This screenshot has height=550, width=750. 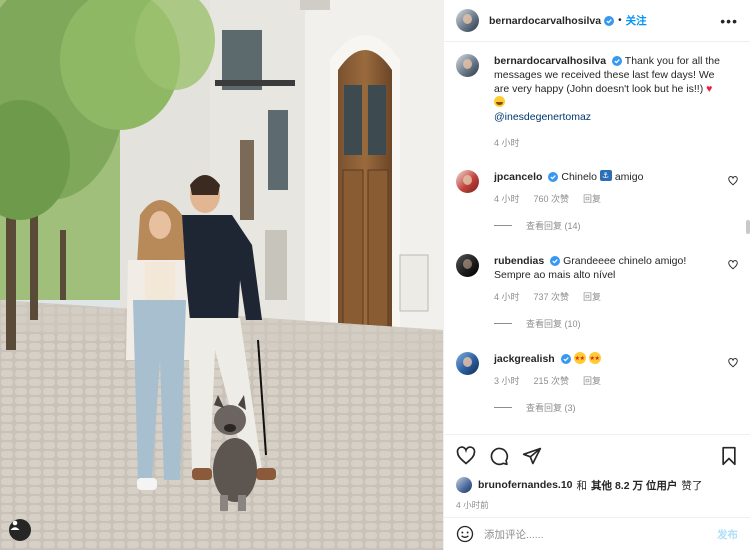 What do you see at coordinates (607, 143) in the screenshot?
I see `caption-meta: 4 小时` at bounding box center [607, 143].